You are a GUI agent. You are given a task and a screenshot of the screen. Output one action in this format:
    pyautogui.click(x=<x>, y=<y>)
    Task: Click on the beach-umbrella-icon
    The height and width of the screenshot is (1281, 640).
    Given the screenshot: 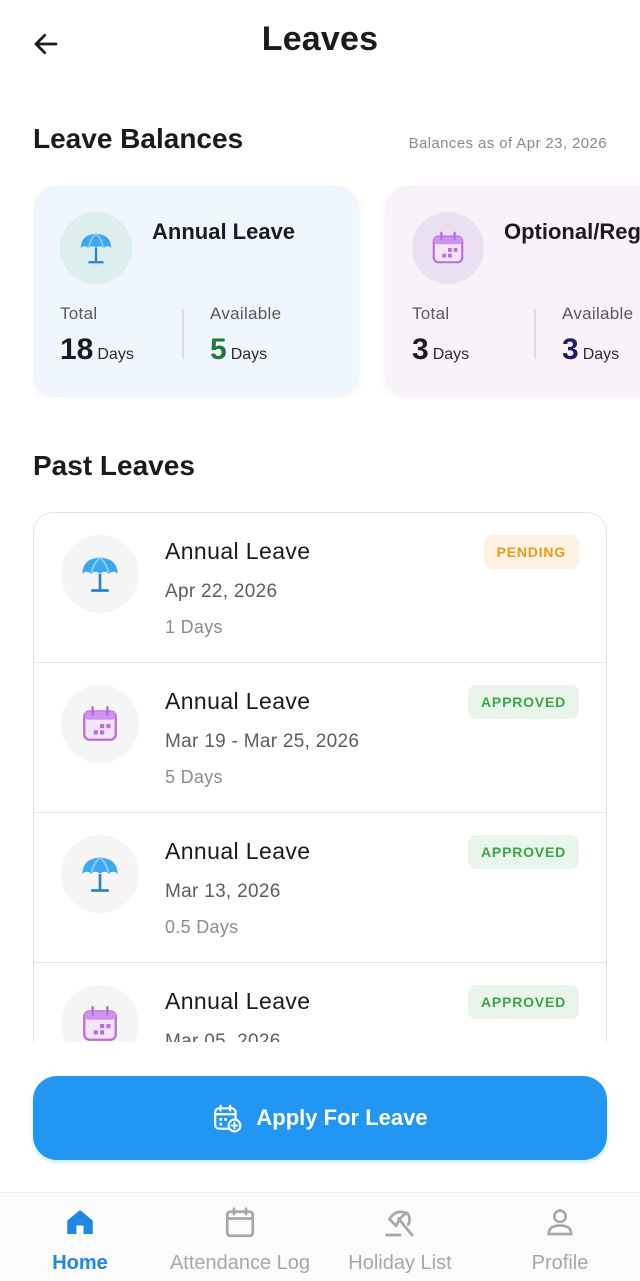 What is the action you would take?
    pyautogui.click(x=399, y=1223)
    